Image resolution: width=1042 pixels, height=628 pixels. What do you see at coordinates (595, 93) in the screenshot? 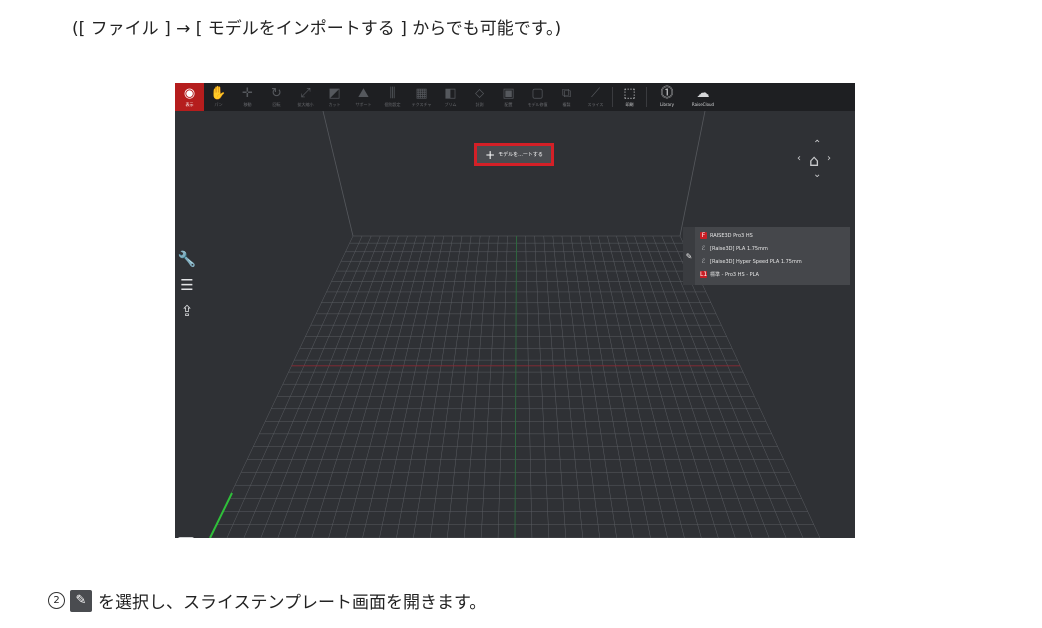
I see `slice-icon: ⟋` at bounding box center [595, 93].